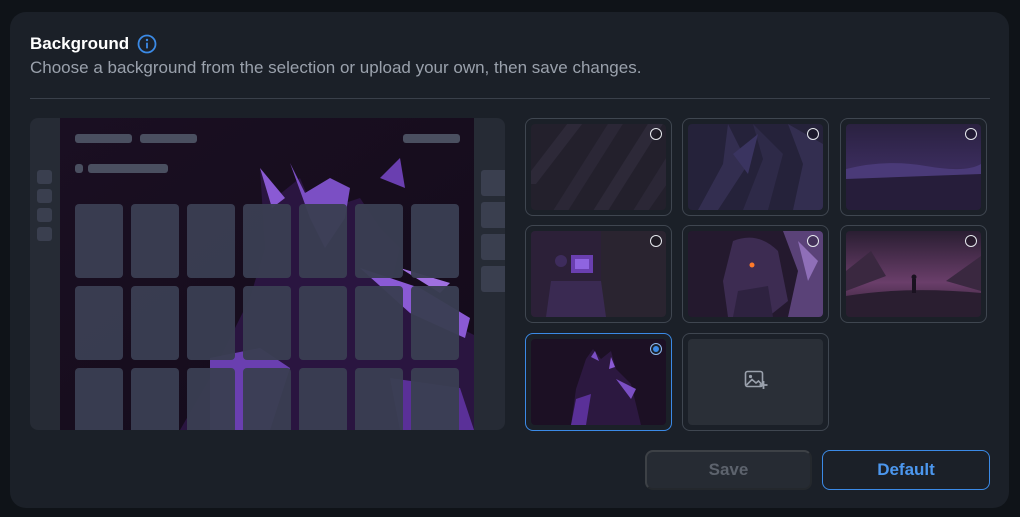 Image resolution: width=1020 pixels, height=517 pixels. I want to click on upload-background-button, so click(755, 382).